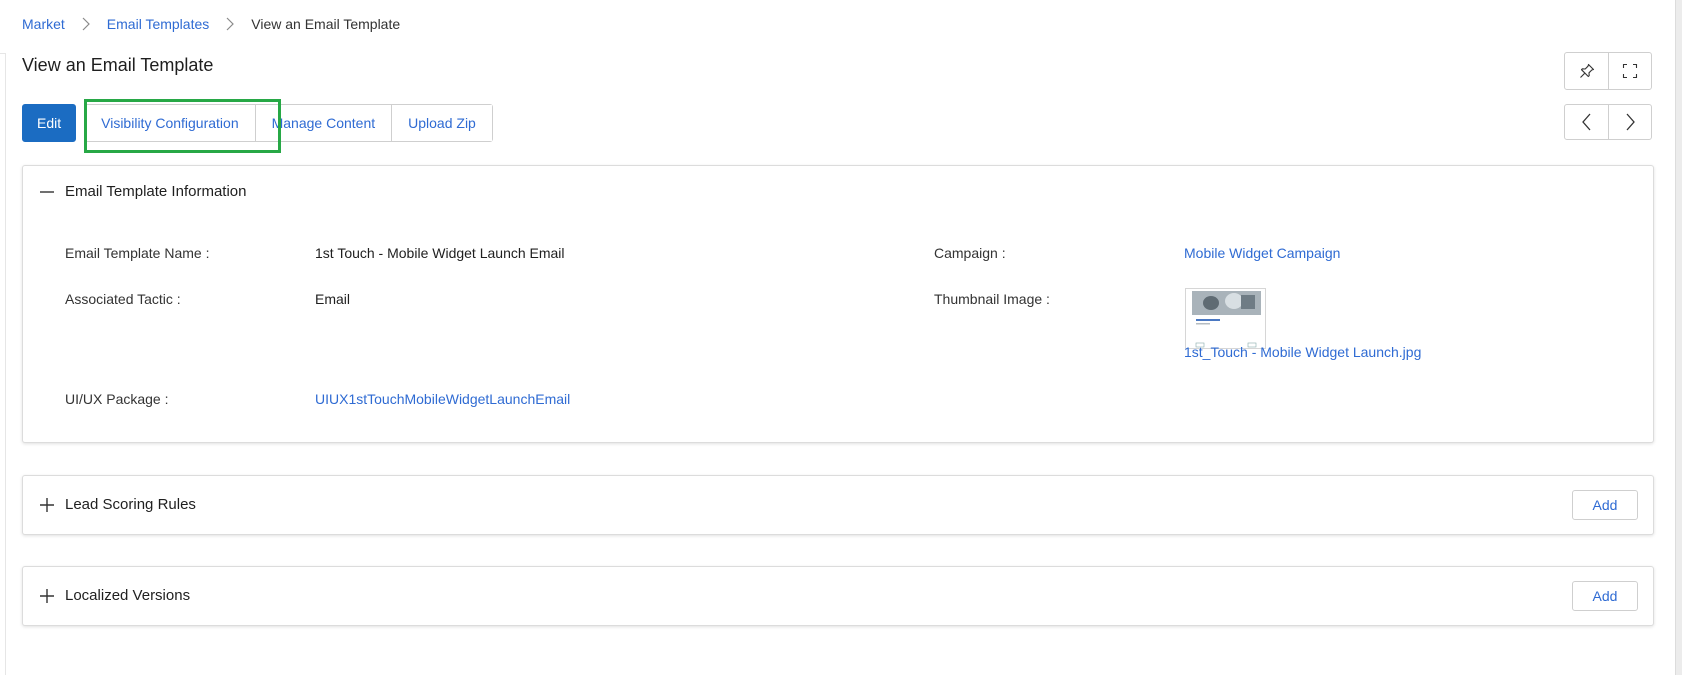 The image size is (1682, 675). Describe the element at coordinates (838, 596) in the screenshot. I see `localized-versions-panel: Localized Versions Add` at that location.